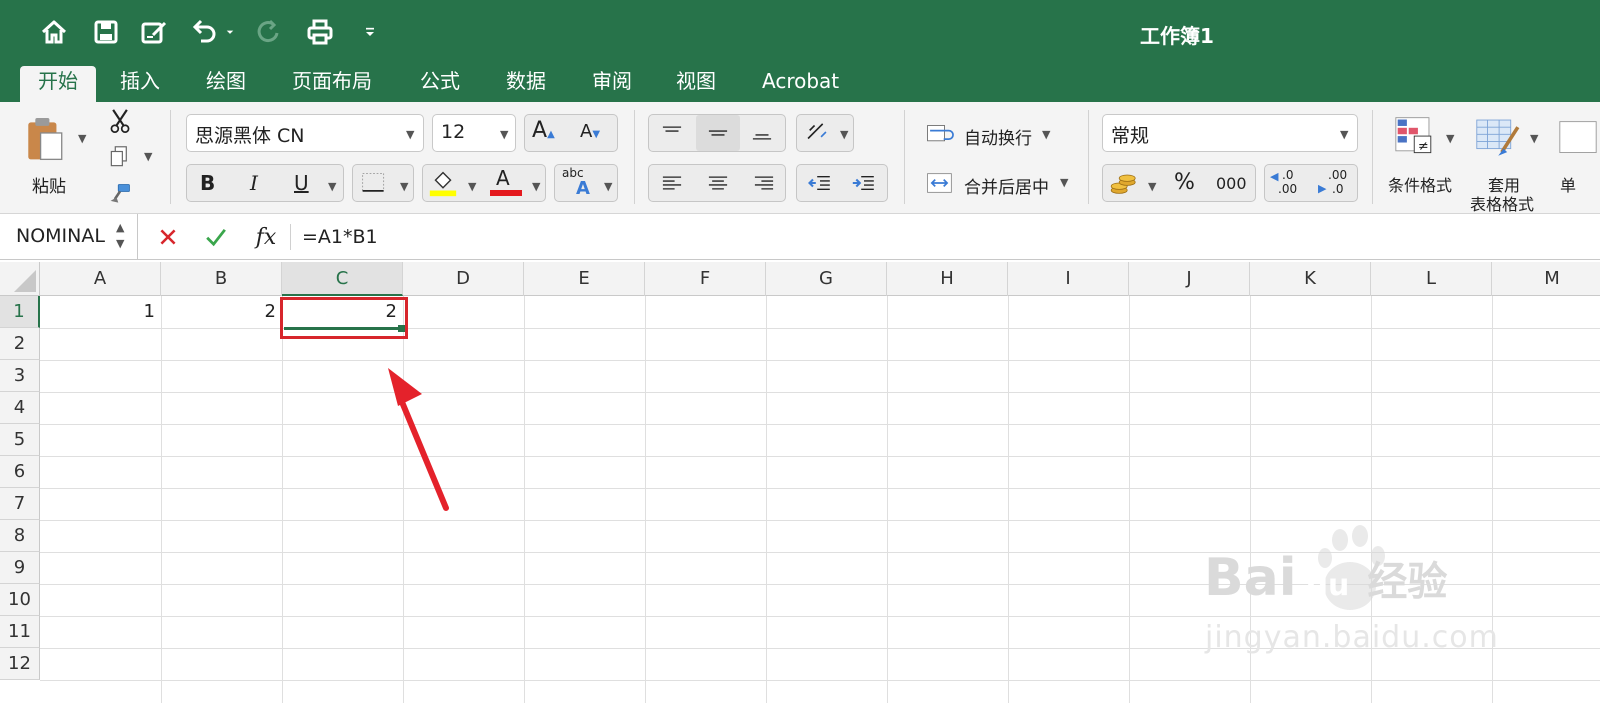 This screenshot has width=1600, height=703. I want to click on wrap-text-icon, so click(942, 134).